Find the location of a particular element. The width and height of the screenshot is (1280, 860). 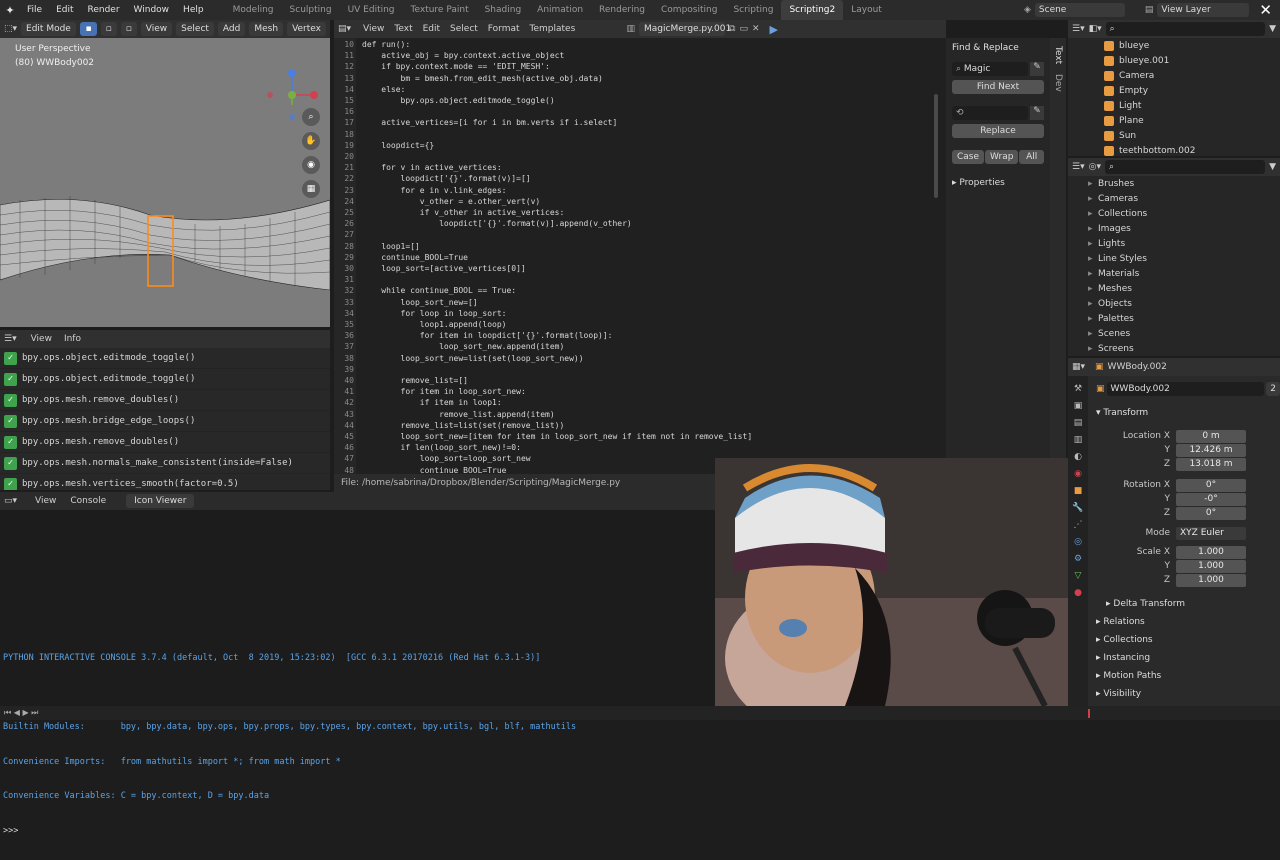

code-line: loopdict['{}'.format(v)].append(v_other) is located at coordinates (497, 223).